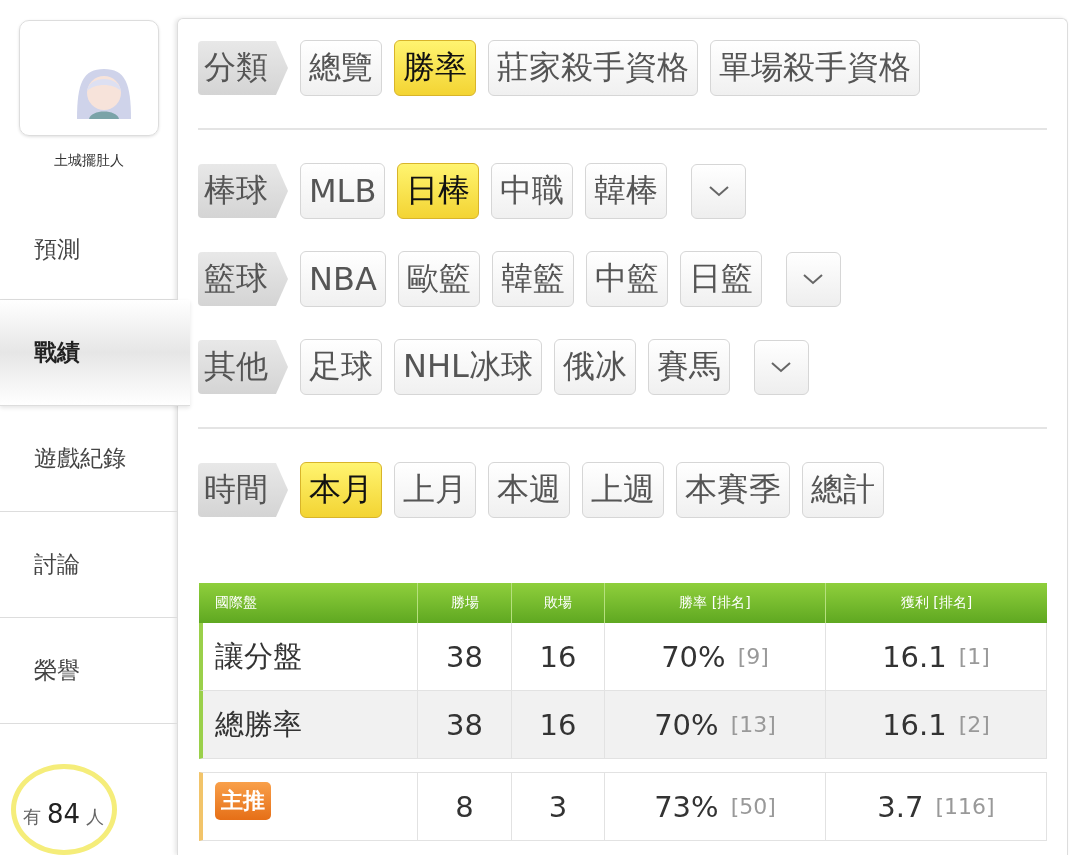 Image resolution: width=1080 pixels, height=855 pixels. I want to click on filter-chip: 本週, so click(529, 490).